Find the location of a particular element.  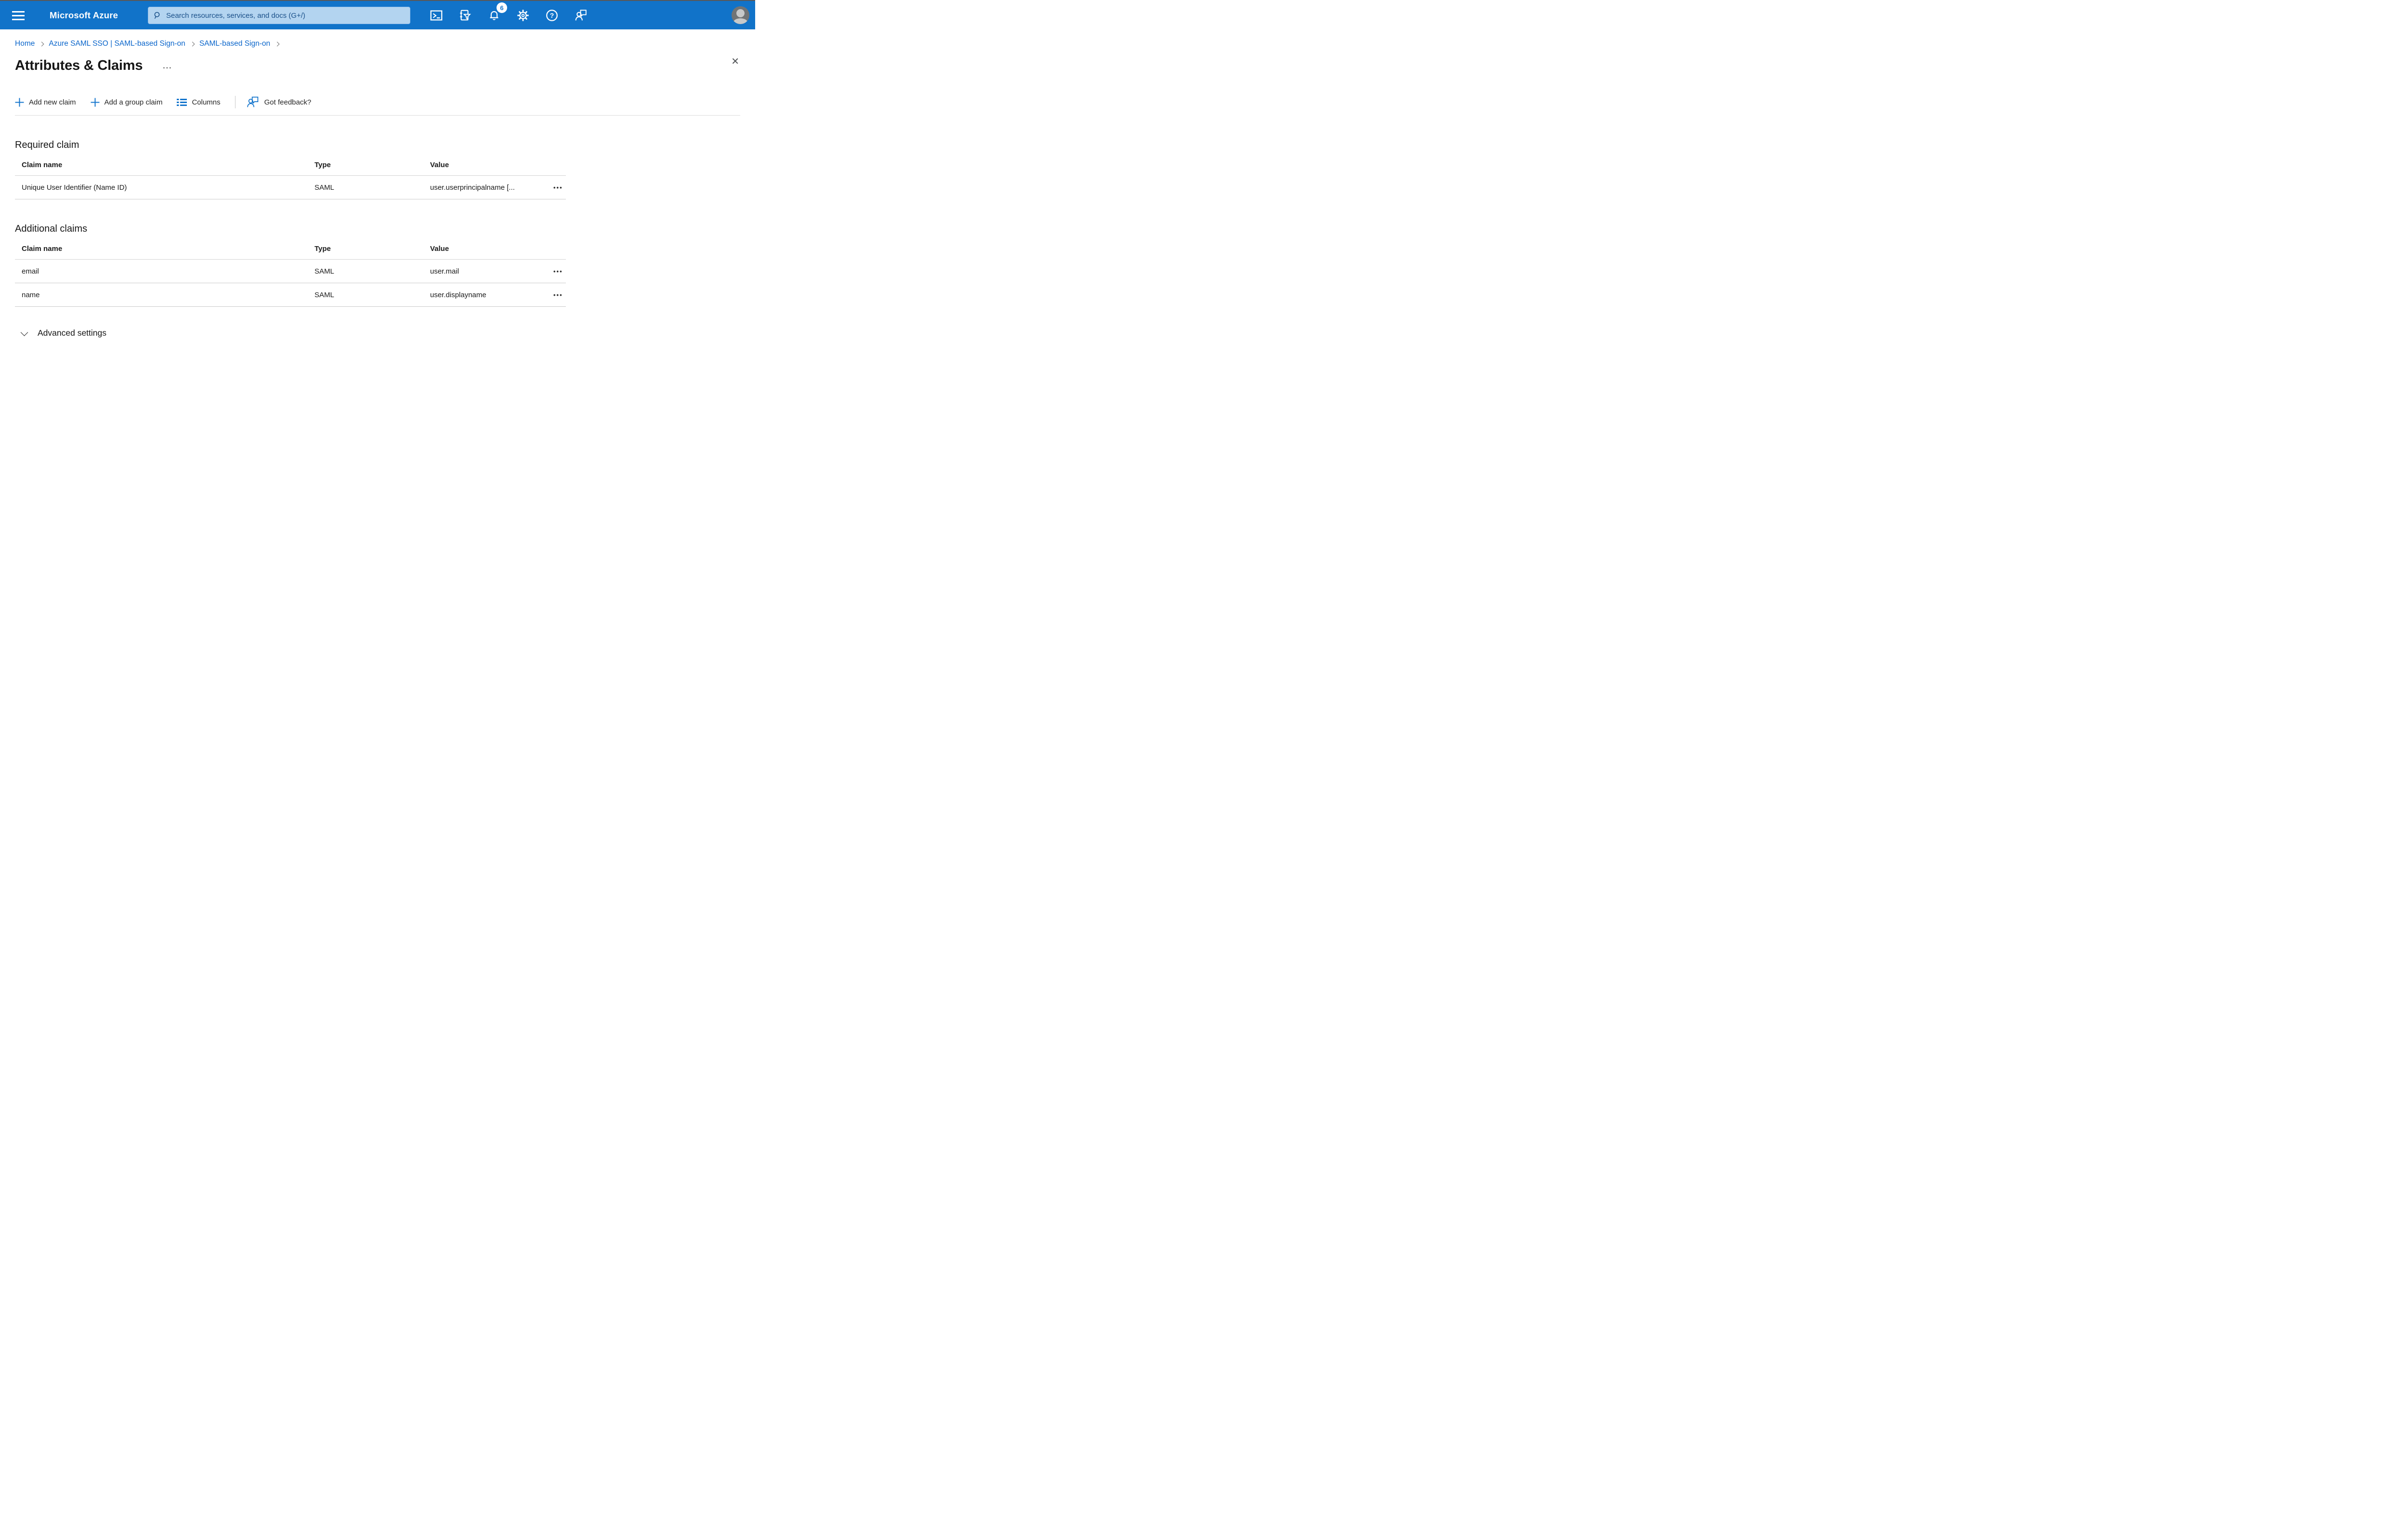

claim-name-cell: email is located at coordinates (30, 271).